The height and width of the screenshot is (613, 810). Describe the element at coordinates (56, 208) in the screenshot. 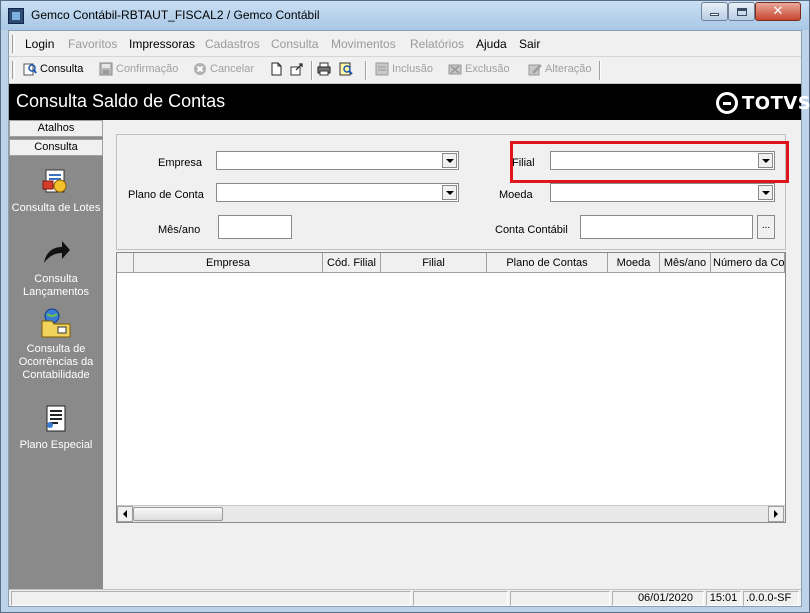

I see `sidebar-item-label: Consulta de Lotes` at that location.